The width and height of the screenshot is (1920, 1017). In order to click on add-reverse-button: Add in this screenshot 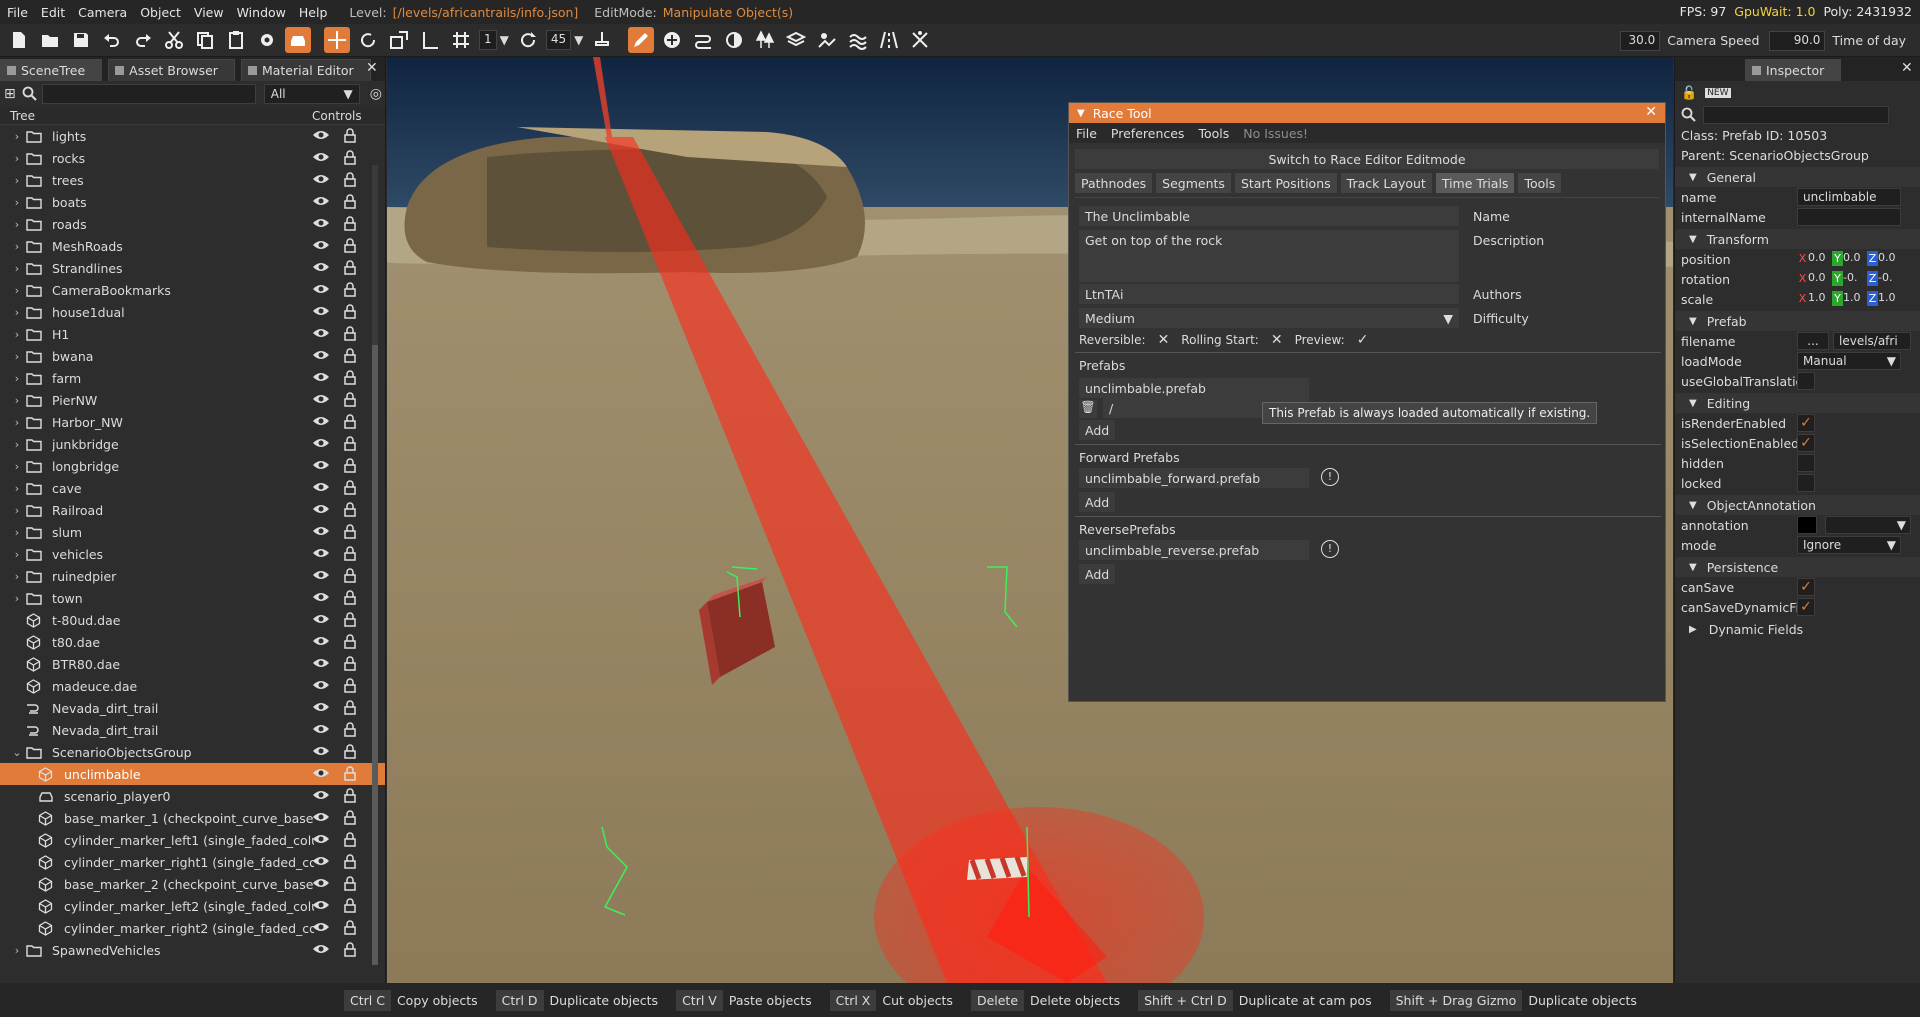, I will do `click(1097, 574)`.